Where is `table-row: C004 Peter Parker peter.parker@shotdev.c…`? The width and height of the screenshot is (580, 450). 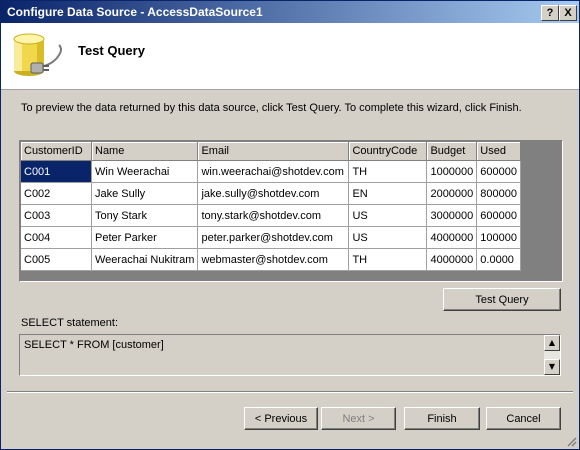 table-row: C004 Peter Parker peter.parker@shotdev.c… is located at coordinates (271, 237).